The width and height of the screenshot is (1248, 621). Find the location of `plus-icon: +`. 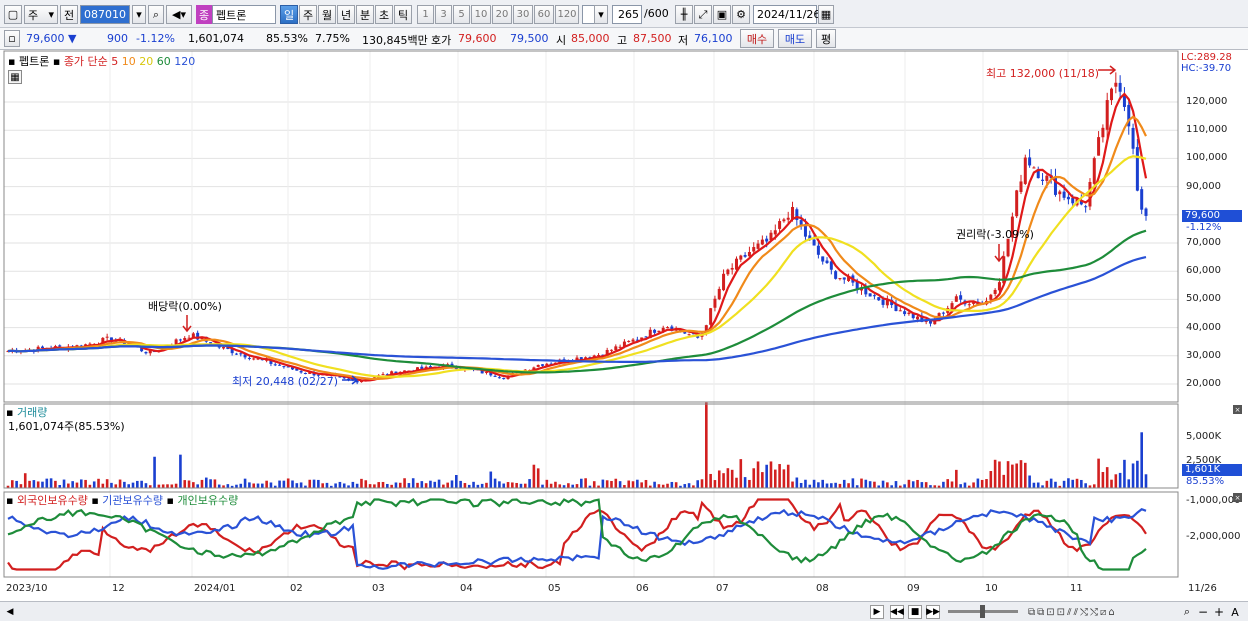

plus-icon: + is located at coordinates (1219, 612).